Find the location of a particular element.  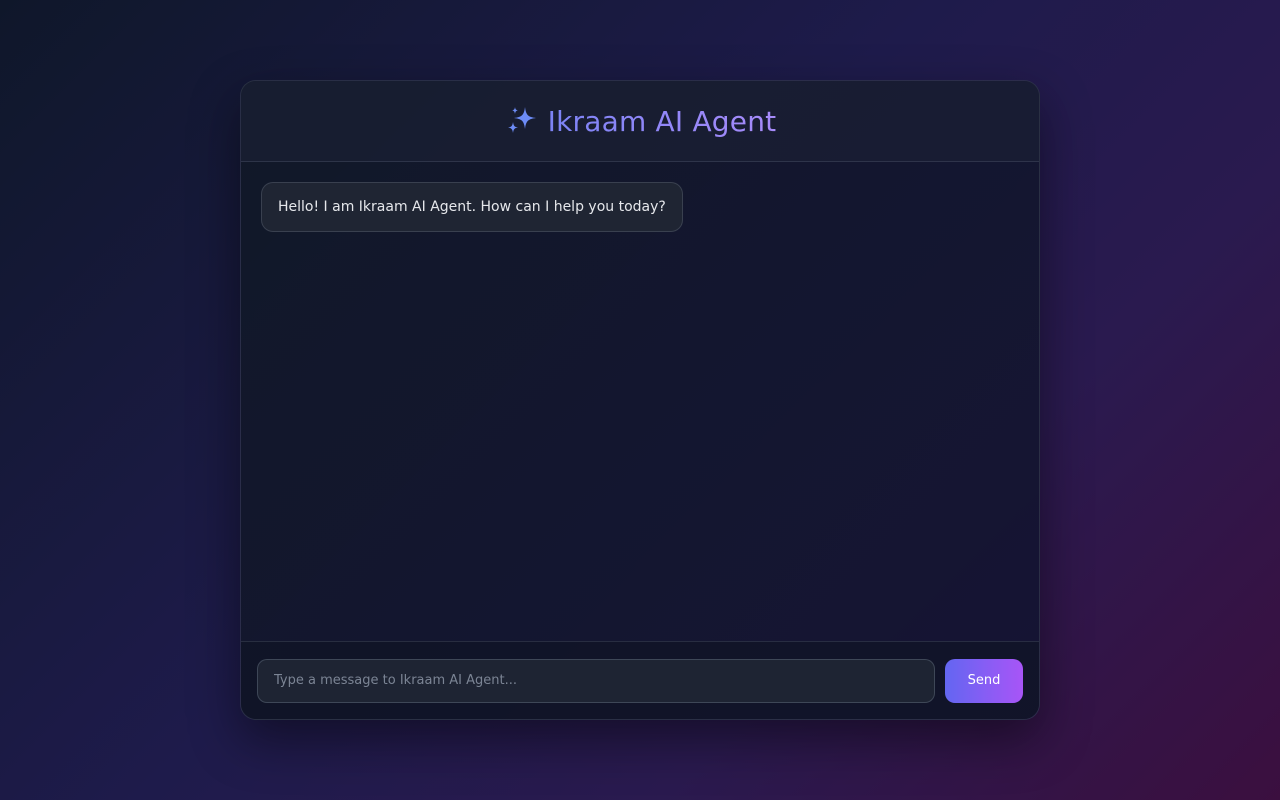

page-title: Ikraam AI Agent is located at coordinates (662, 121).